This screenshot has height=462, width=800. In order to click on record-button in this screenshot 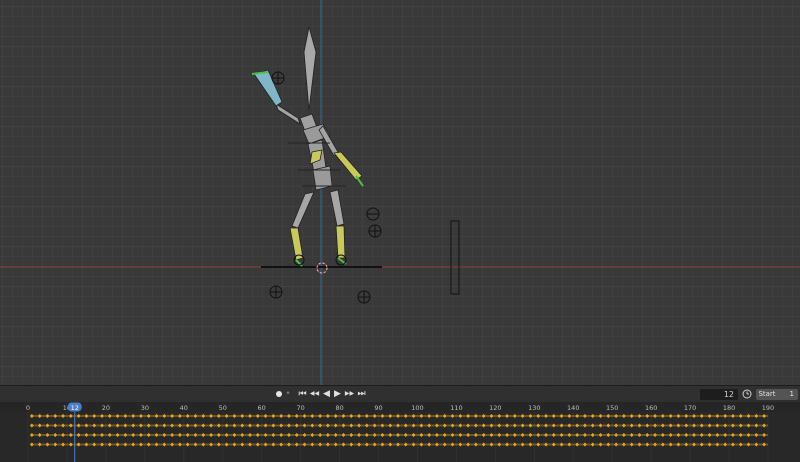, I will do `click(278, 394)`.